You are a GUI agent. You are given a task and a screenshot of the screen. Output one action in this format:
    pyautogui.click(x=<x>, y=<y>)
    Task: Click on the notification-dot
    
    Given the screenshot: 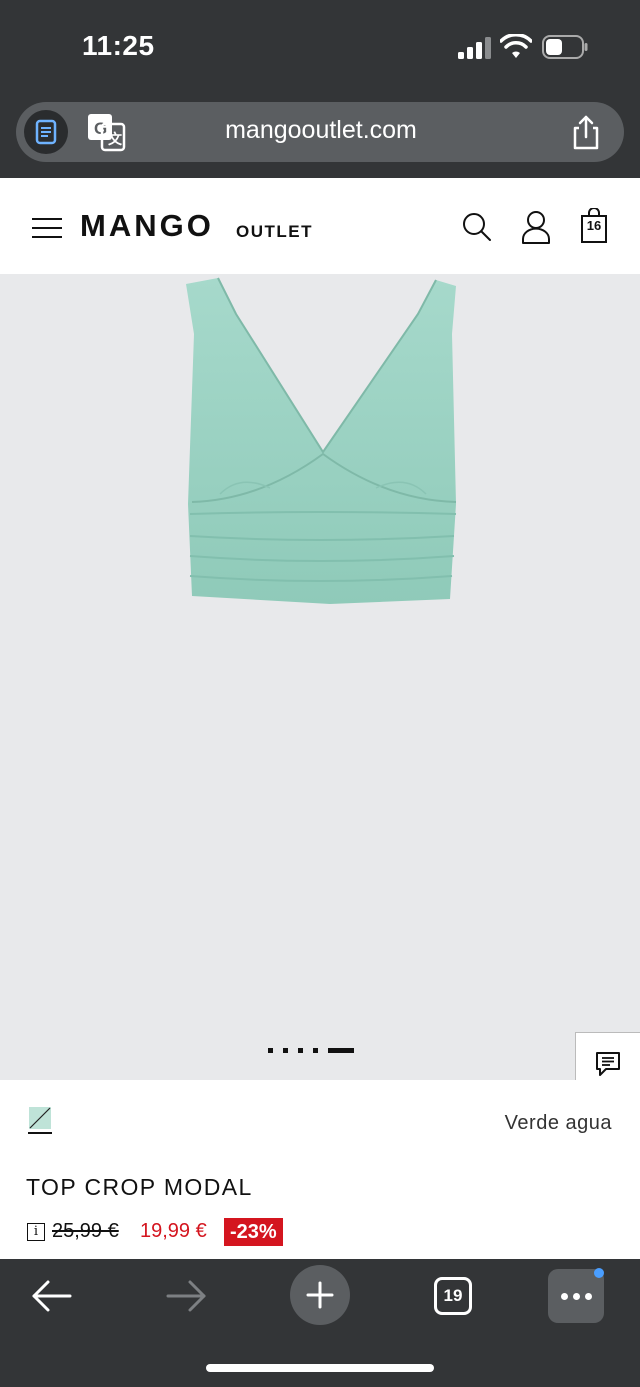 What is the action you would take?
    pyautogui.click(x=599, y=1273)
    